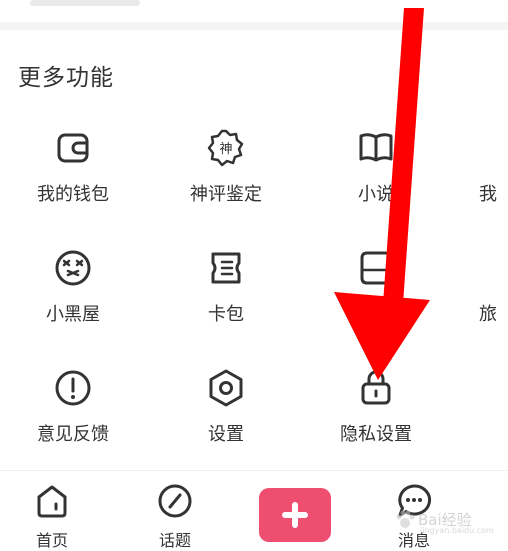 The width and height of the screenshot is (508, 551). I want to click on top-bar-remnant, so click(85, 3).